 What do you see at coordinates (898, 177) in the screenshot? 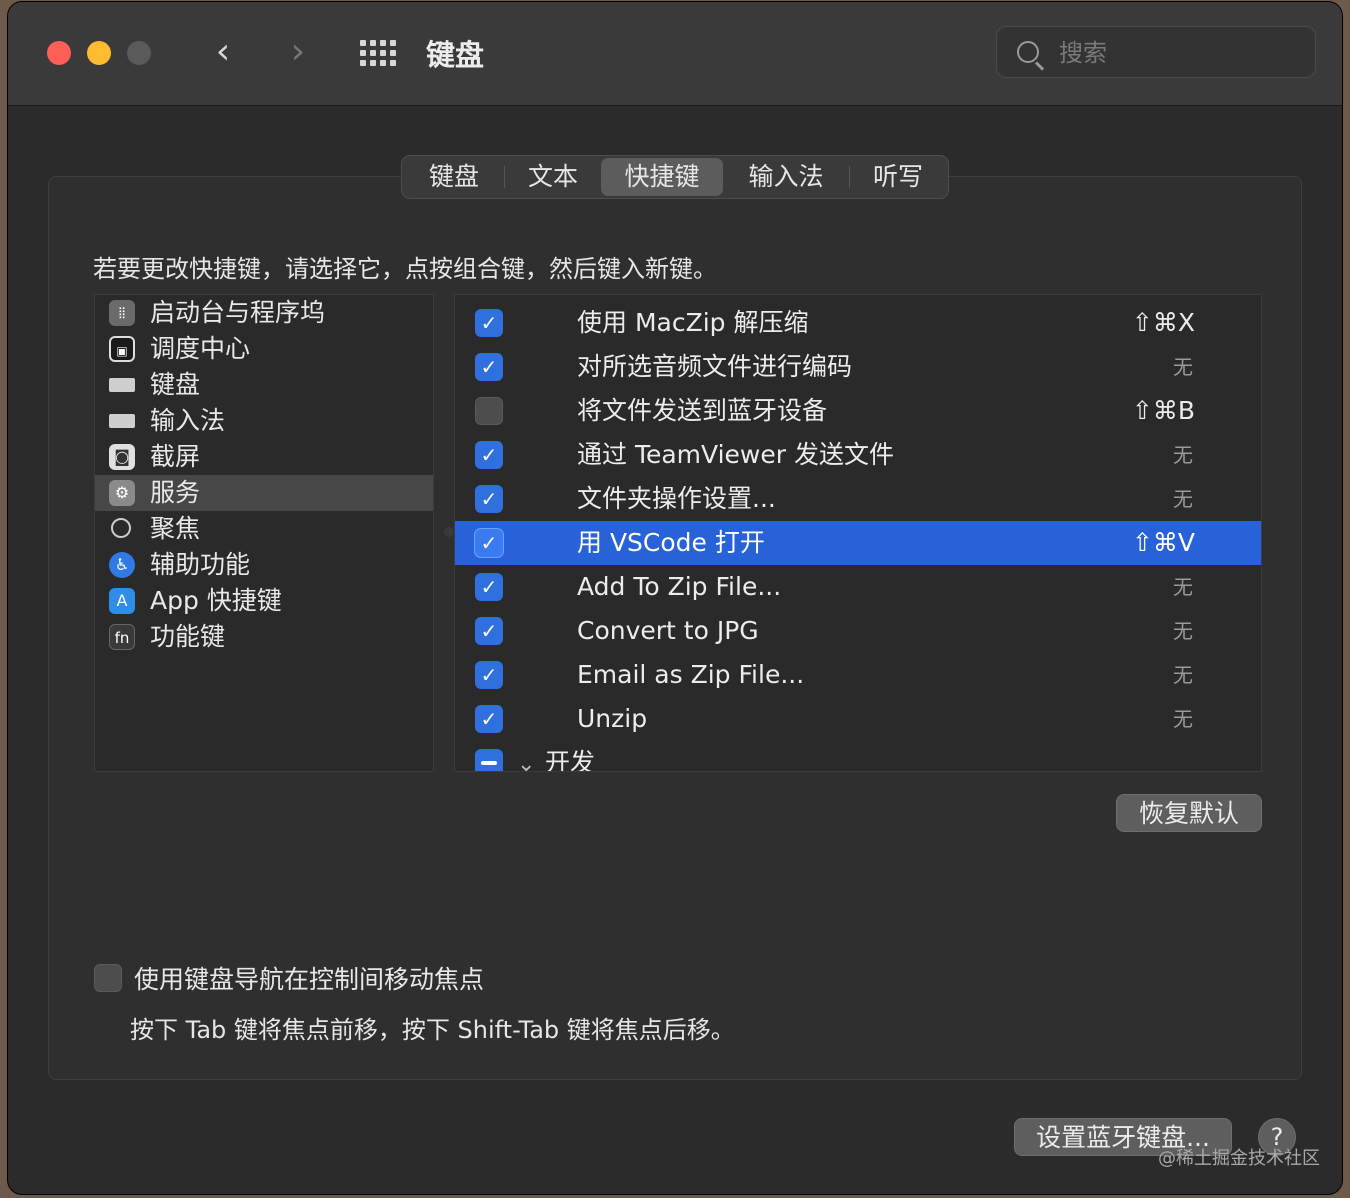
I see `tab-dictation: 听写` at bounding box center [898, 177].